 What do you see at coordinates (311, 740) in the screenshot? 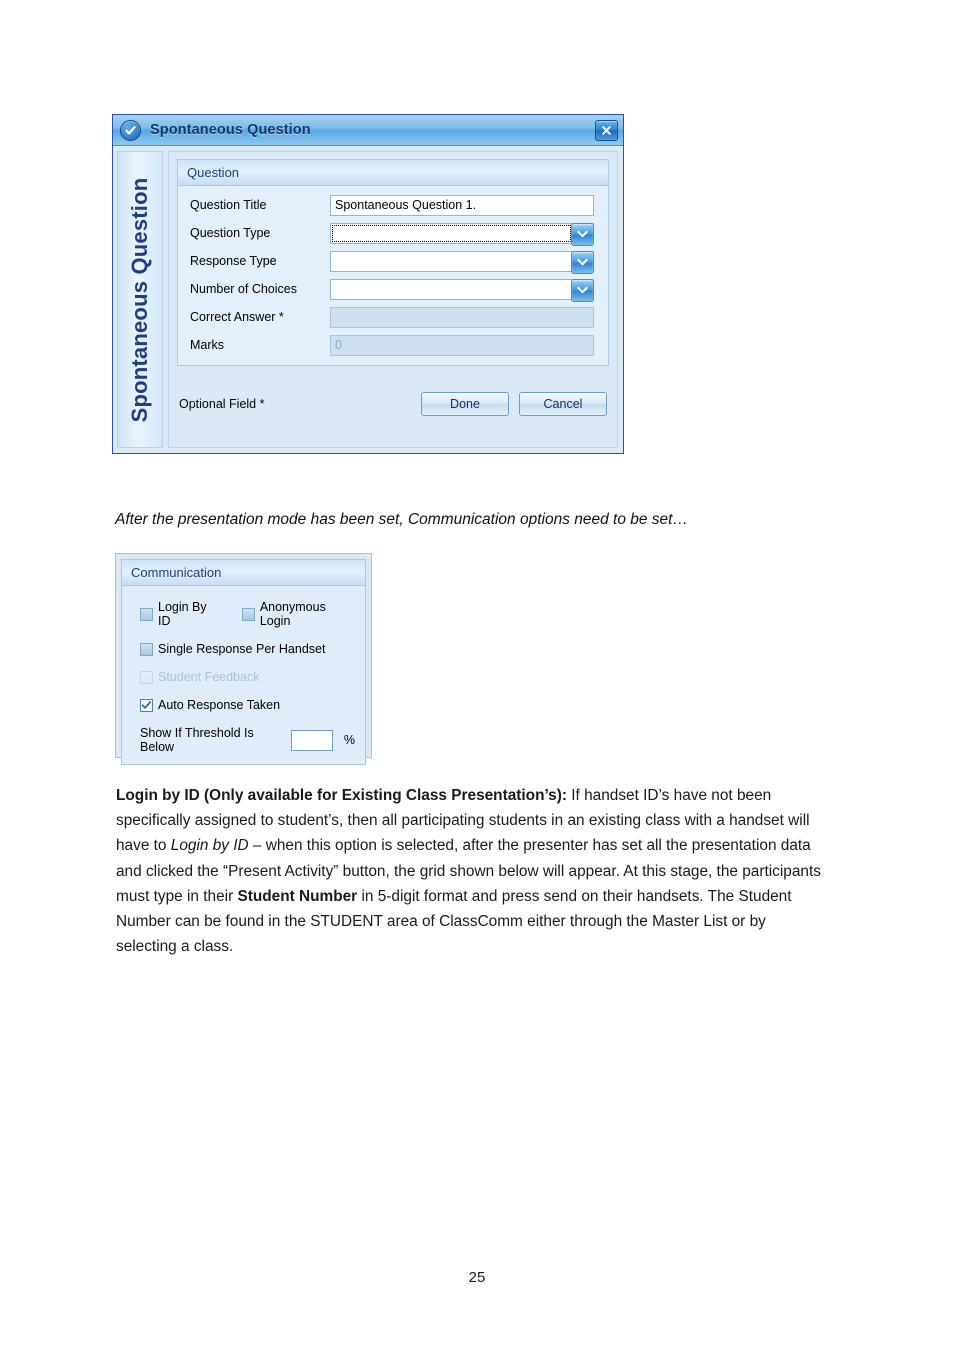
I see `threshold-input` at bounding box center [311, 740].